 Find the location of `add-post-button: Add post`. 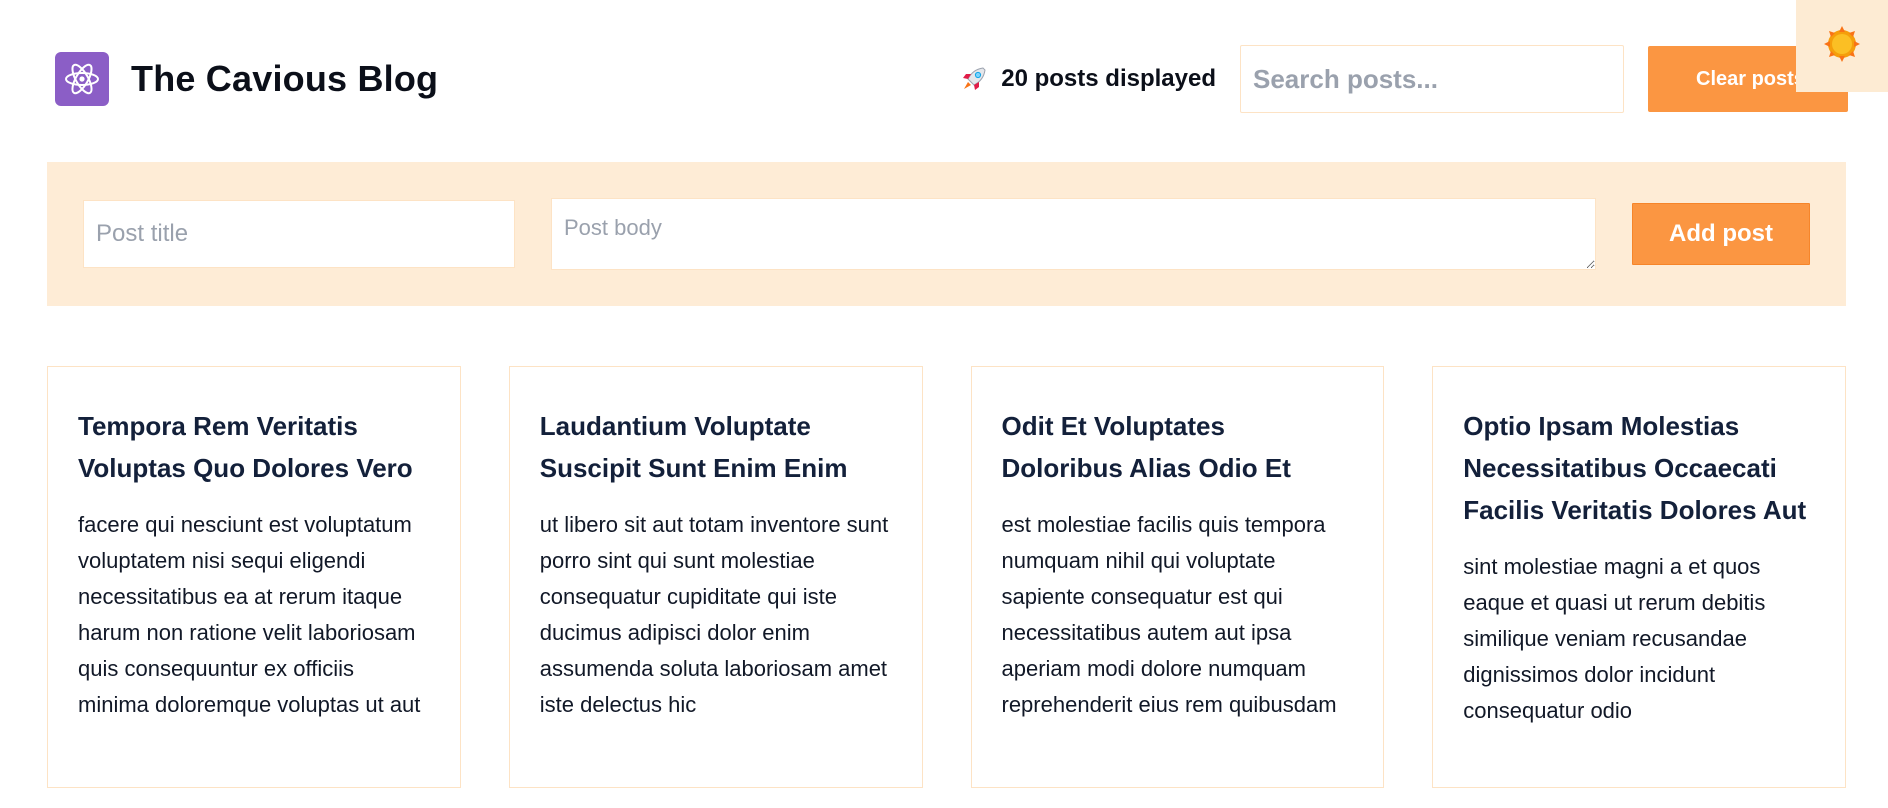

add-post-button: Add post is located at coordinates (1721, 234).